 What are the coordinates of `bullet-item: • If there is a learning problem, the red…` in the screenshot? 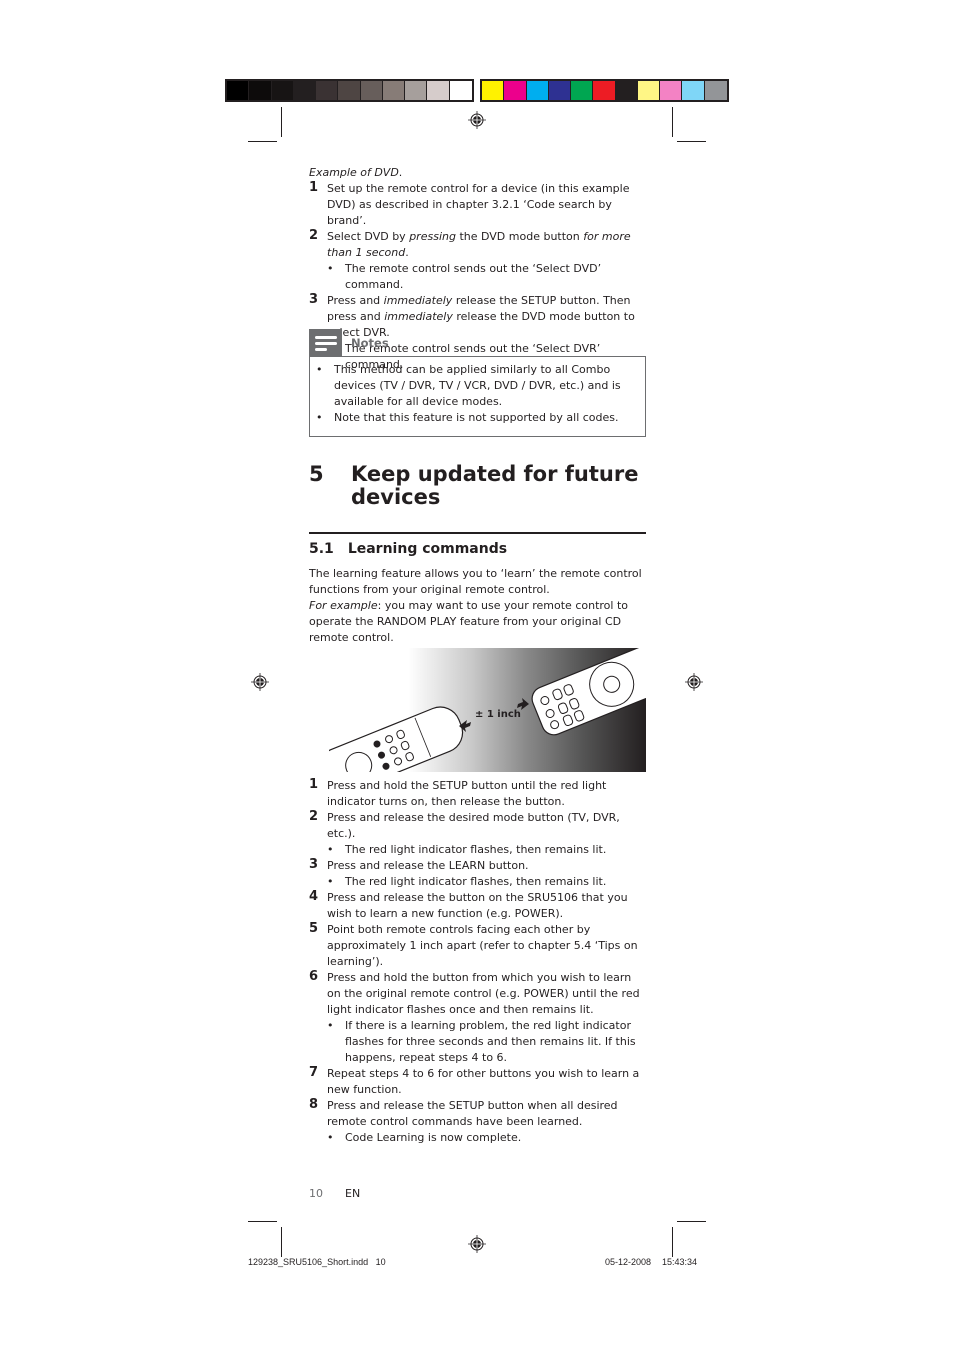 It's located at (481, 1041).